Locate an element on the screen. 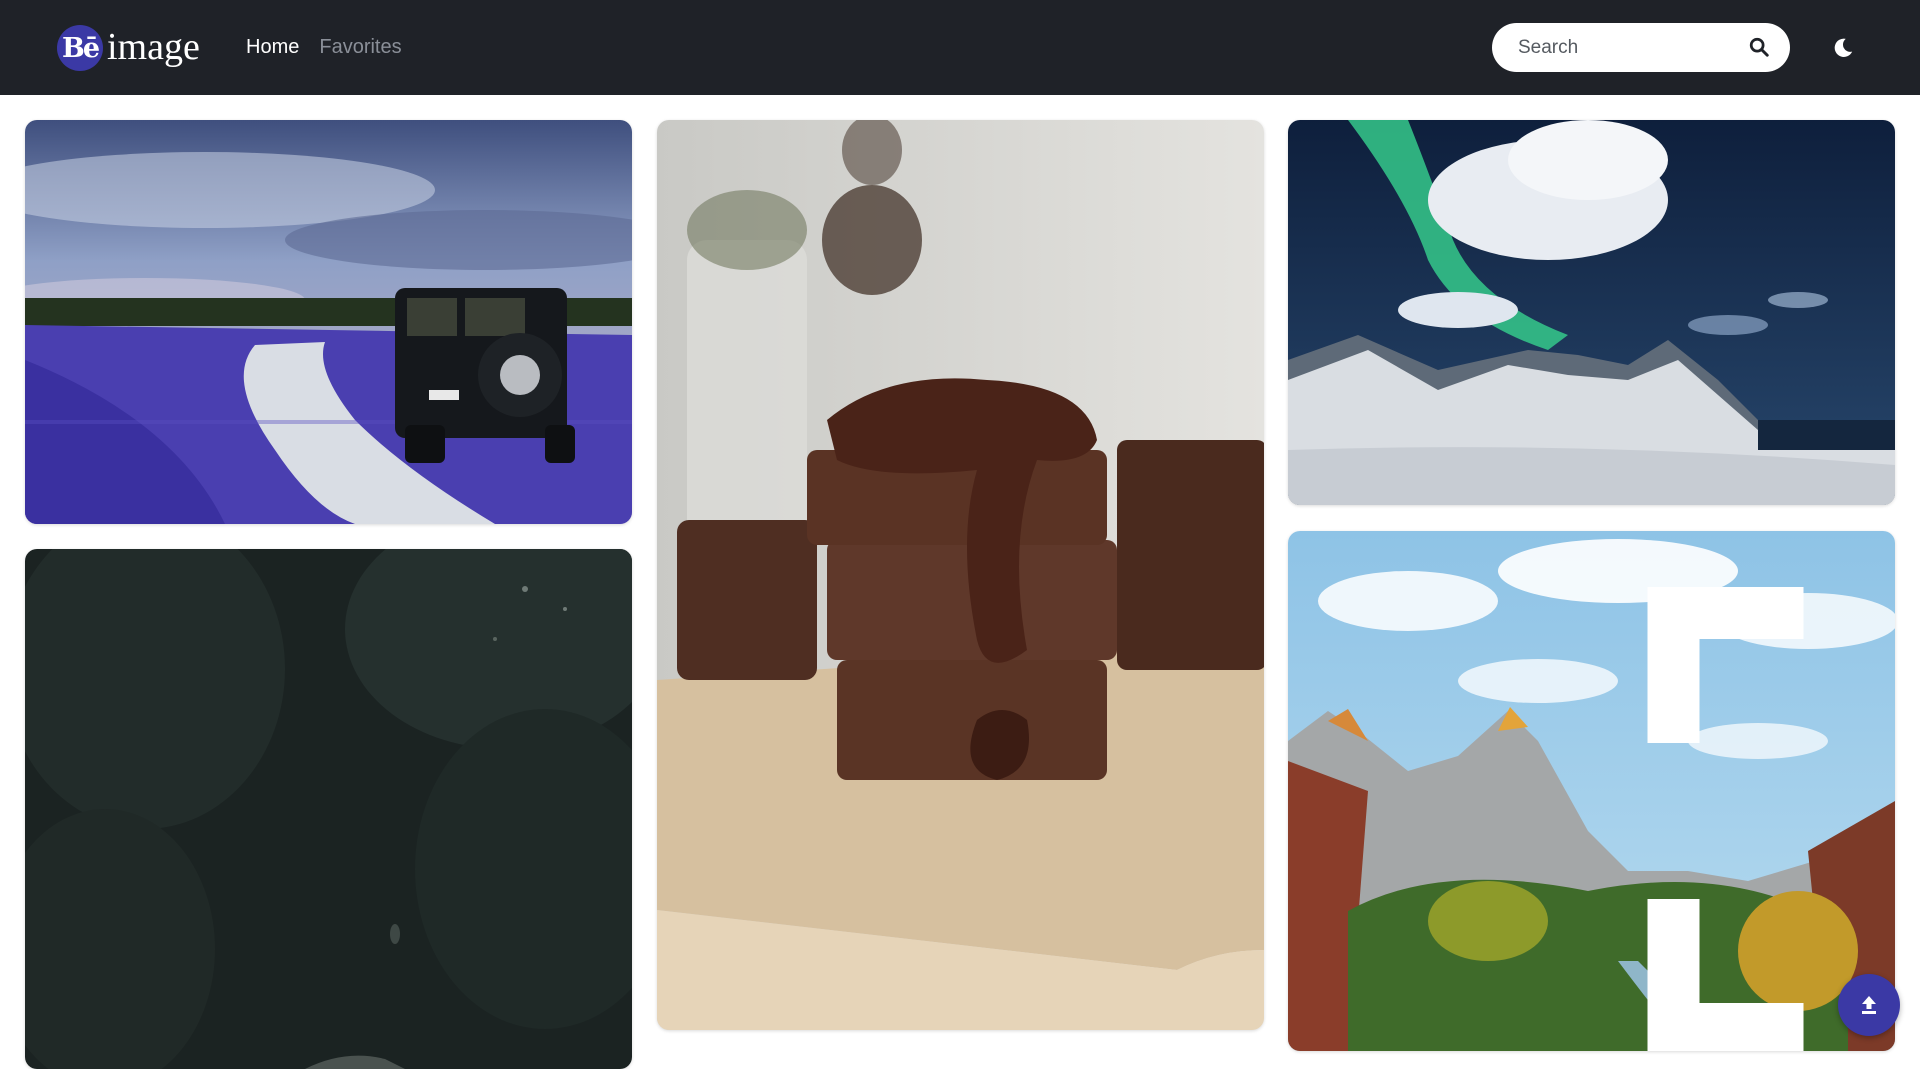 Image resolution: width=1920 pixels, height=1069 pixels. aurora-photo is located at coordinates (1591, 312).